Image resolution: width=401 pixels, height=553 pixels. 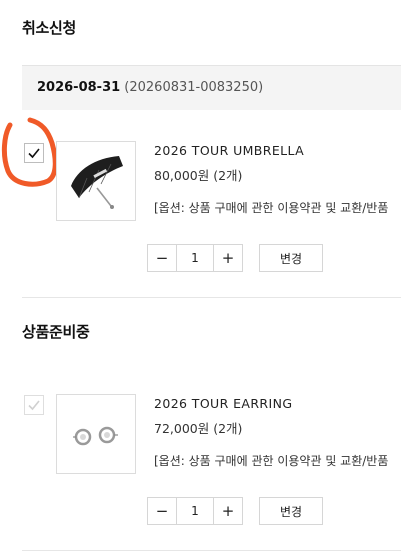 I want to click on quantity-stepper-umbrella: − 1 +, so click(x=195, y=258).